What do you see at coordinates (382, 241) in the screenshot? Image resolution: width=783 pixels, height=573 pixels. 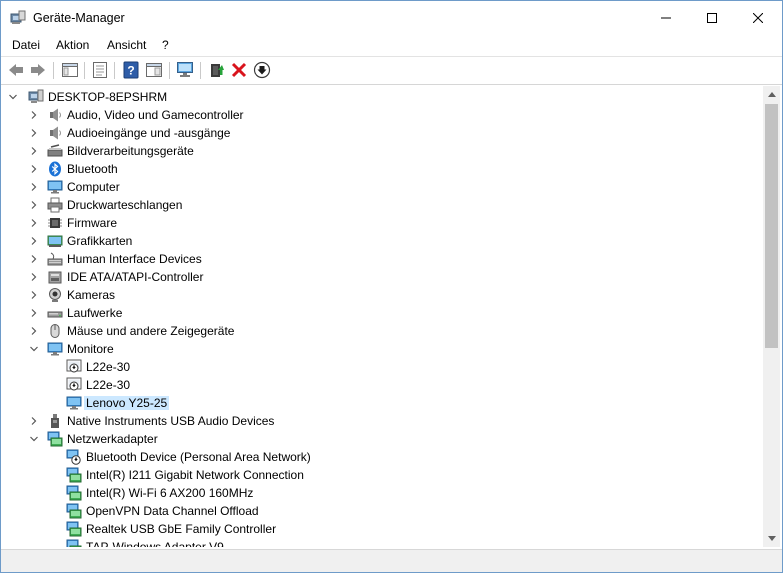 I see `tree-category: Grafikkarten` at bounding box center [382, 241].